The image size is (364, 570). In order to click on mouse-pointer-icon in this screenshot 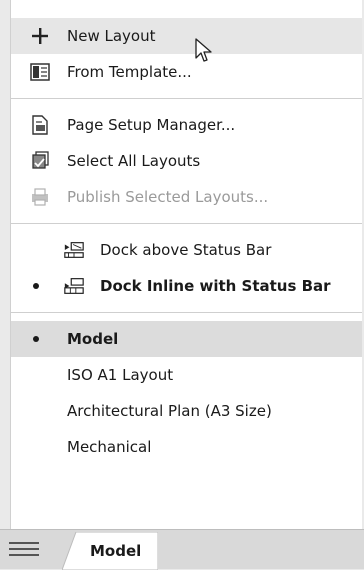, I will do `click(204, 53)`.